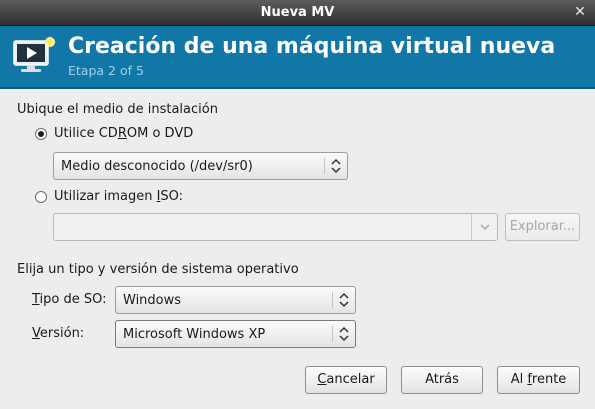 This screenshot has height=409, width=595. Describe the element at coordinates (157, 166) in the screenshot. I see `cdrom-device-value: Medio desconocido (/dev/sr0)` at that location.